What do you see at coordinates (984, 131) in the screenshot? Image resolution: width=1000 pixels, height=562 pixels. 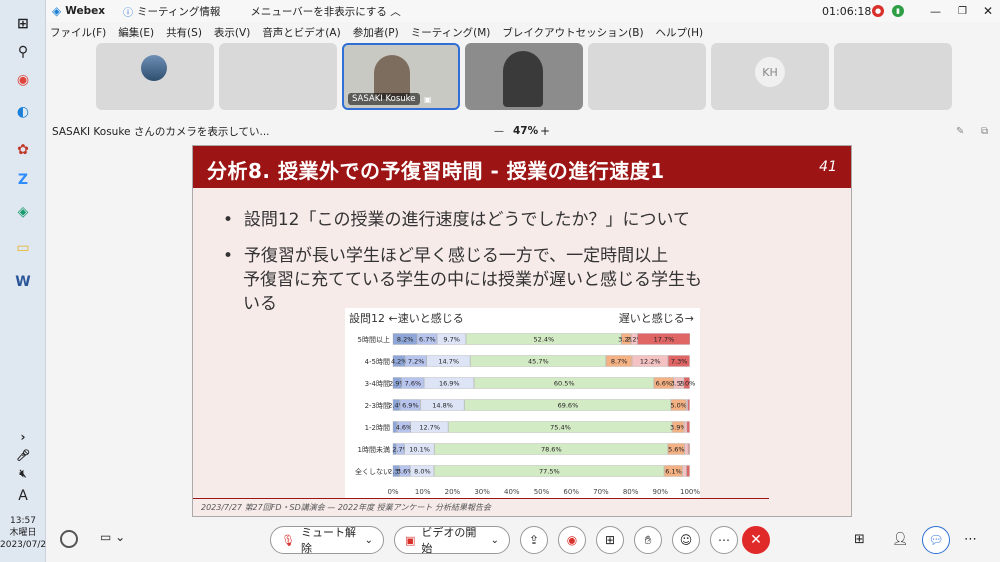 I see `share-option-icon: ⧉` at bounding box center [984, 131].